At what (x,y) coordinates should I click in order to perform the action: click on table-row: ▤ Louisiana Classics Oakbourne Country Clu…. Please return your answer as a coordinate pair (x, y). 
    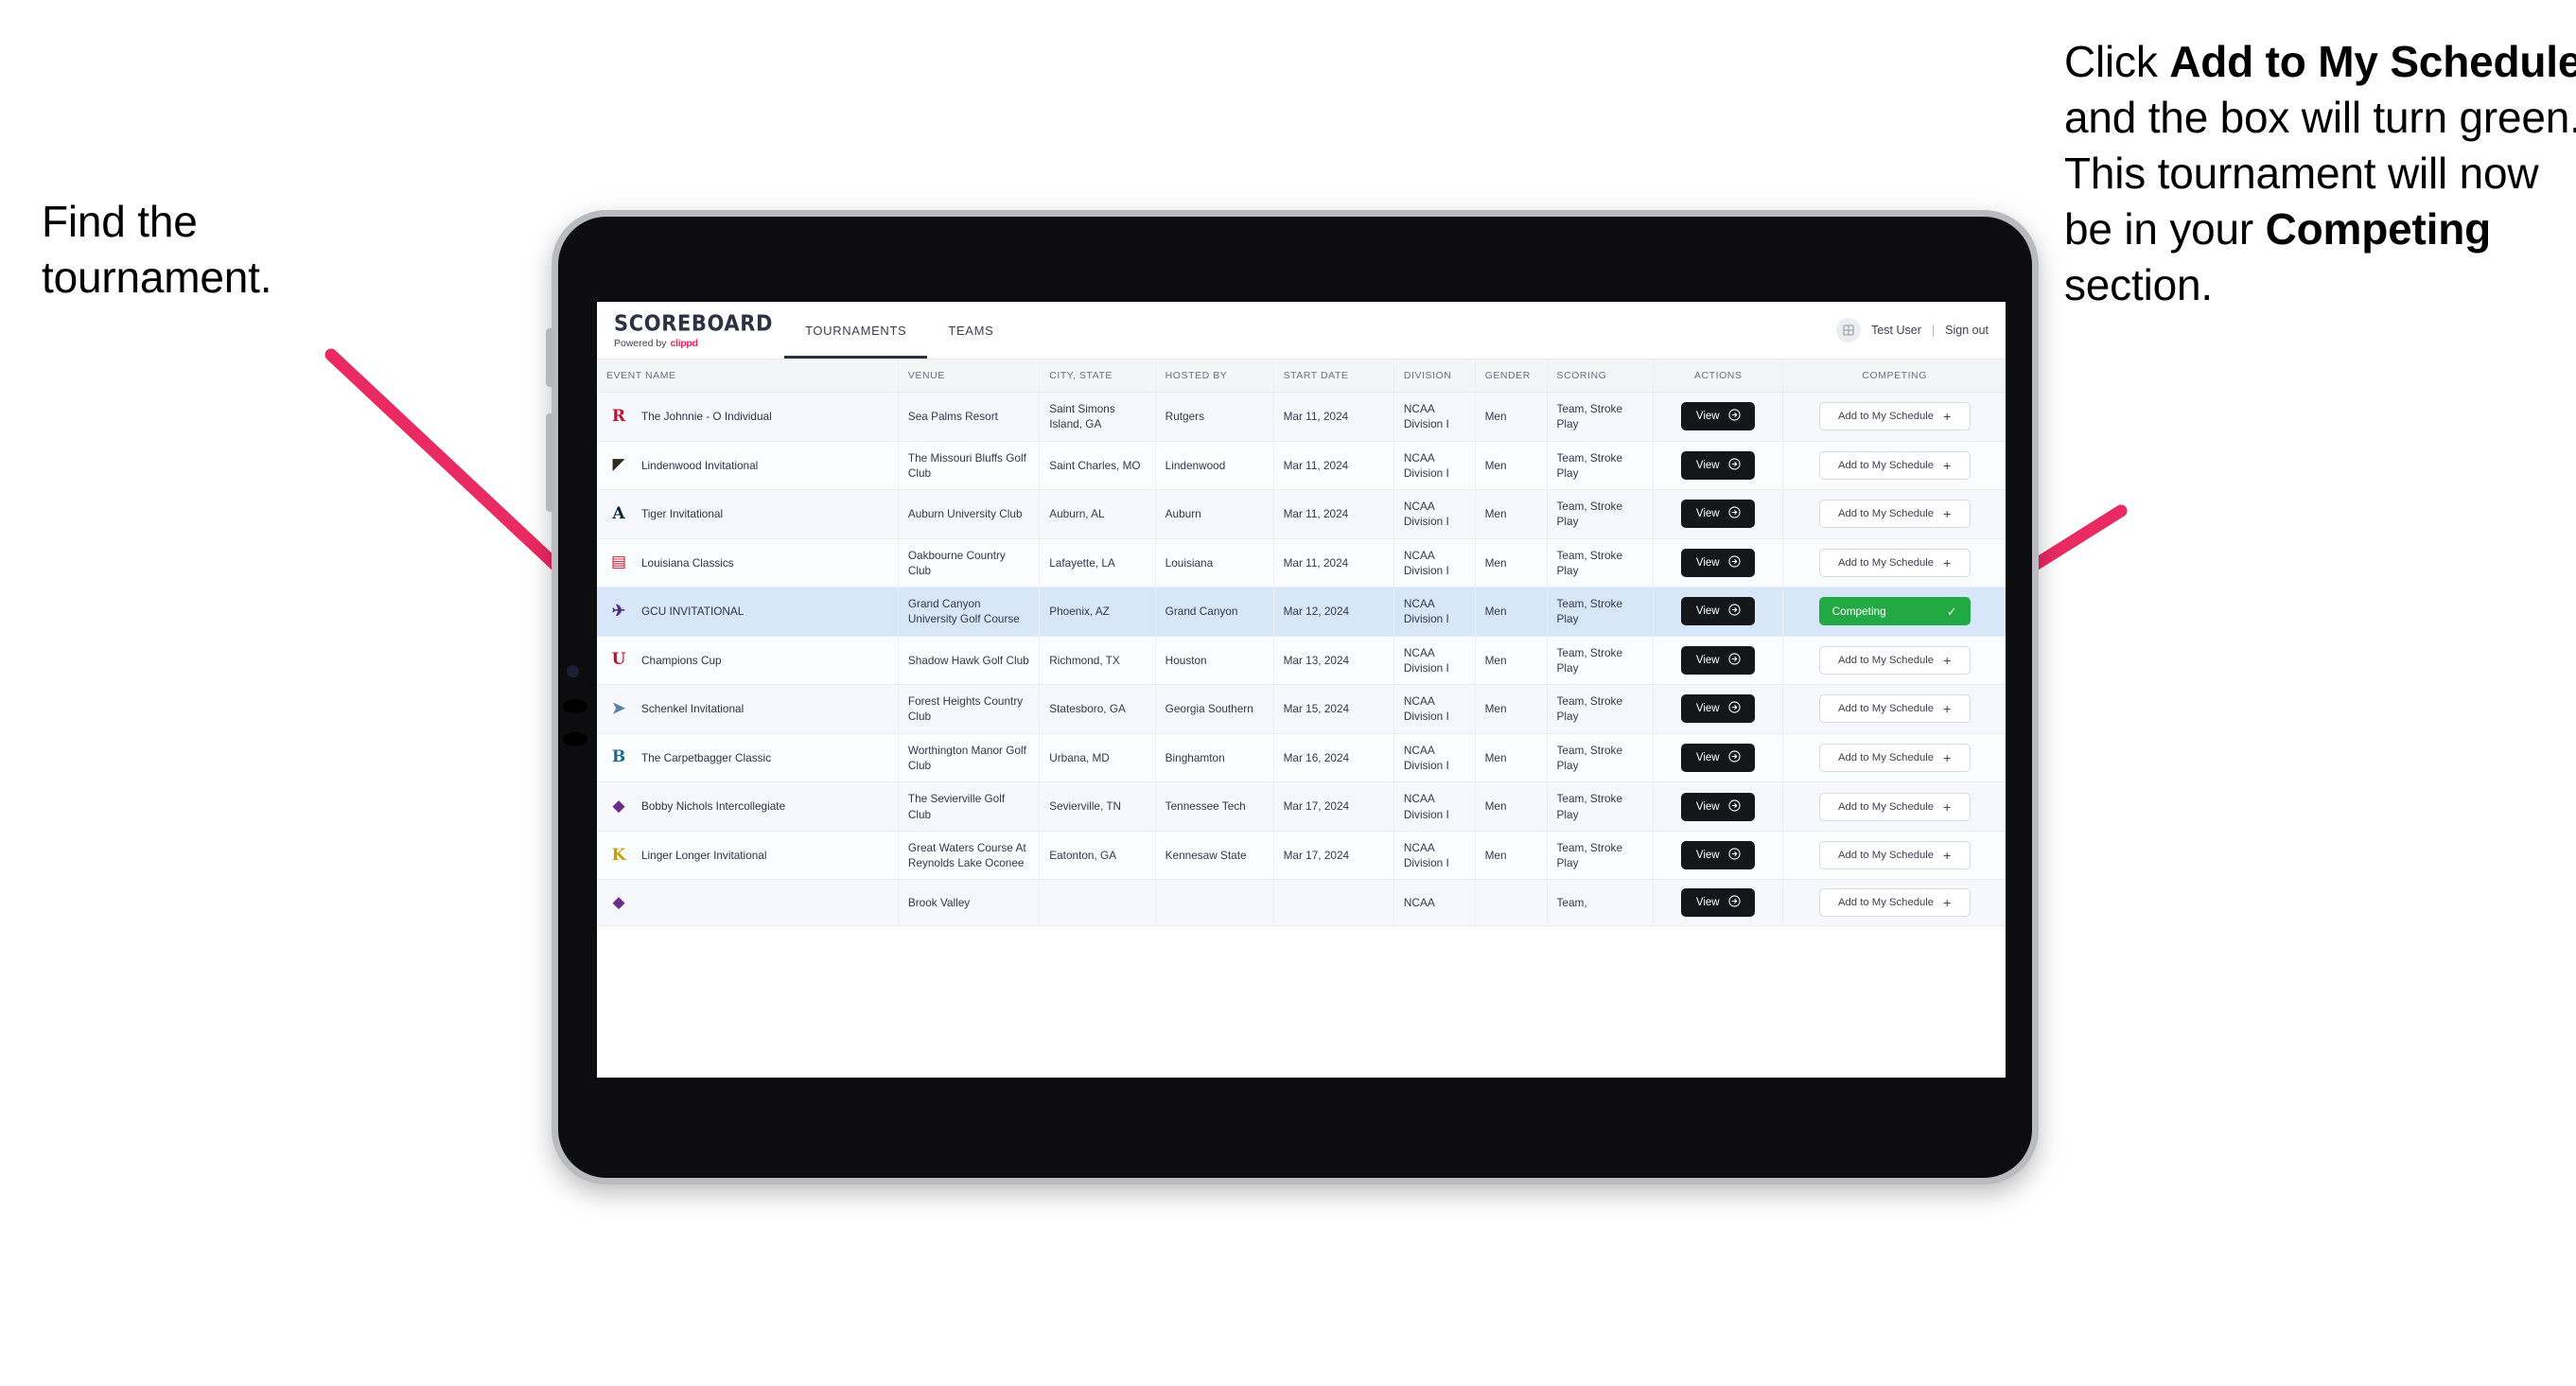
    Looking at the image, I should click on (1302, 563).